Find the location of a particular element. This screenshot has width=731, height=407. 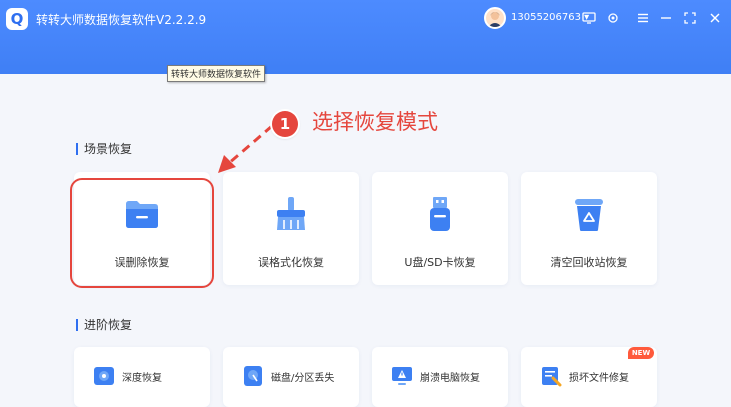

step-number-badge: 1 is located at coordinates (285, 124).